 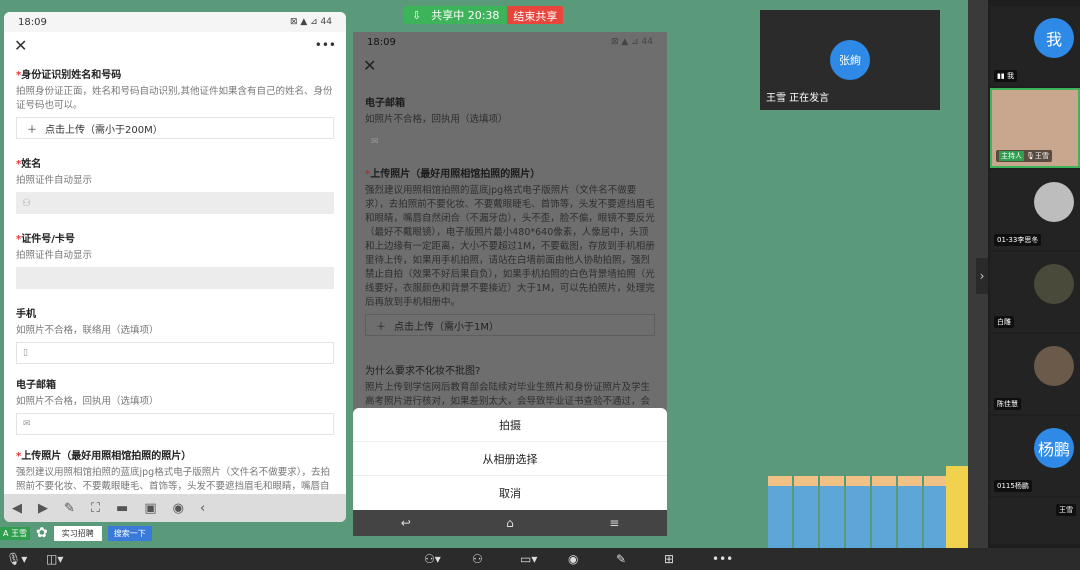 What do you see at coordinates (36, 385) in the screenshot?
I see `field-title-email: 电子邮箱` at bounding box center [36, 385].